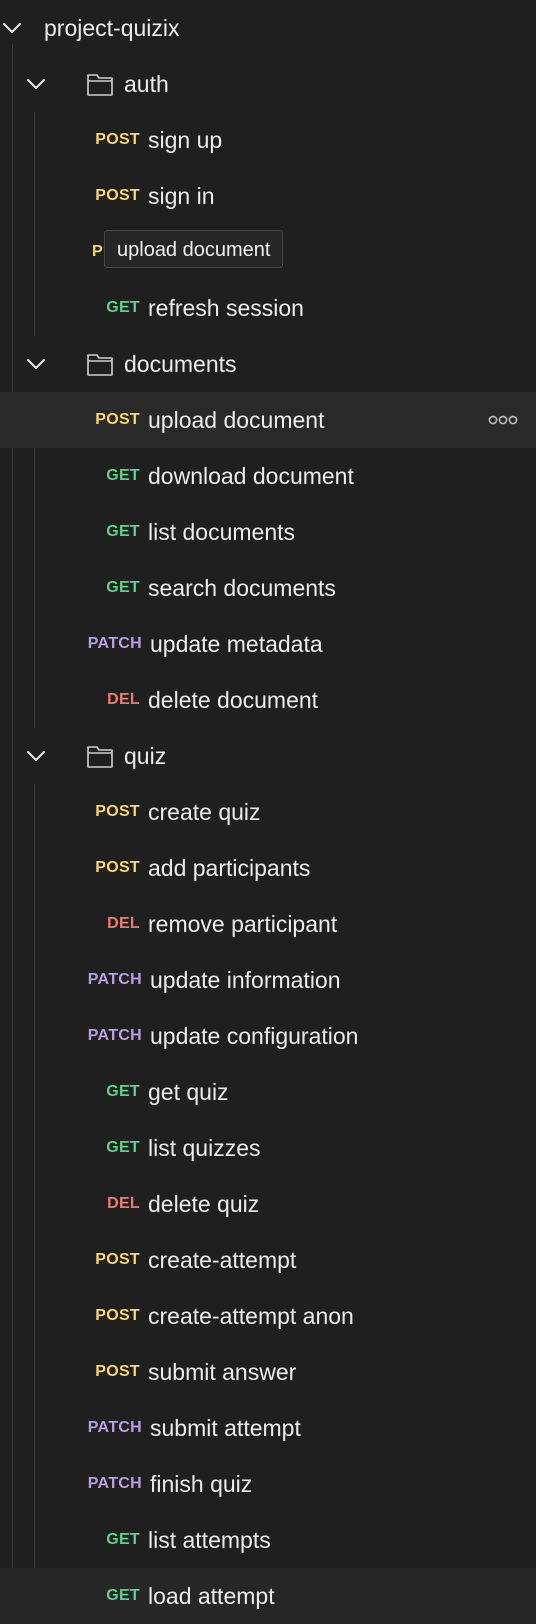  I want to click on request-finish-quiz: PATCH finish quiz, so click(268, 1484).